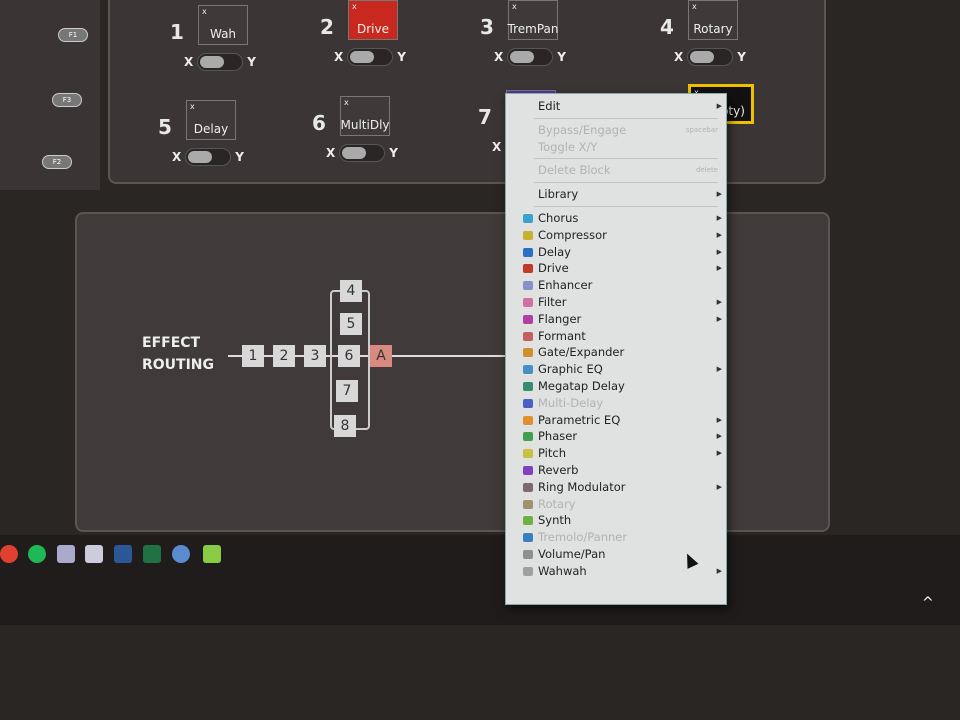 This screenshot has width=960, height=720. Describe the element at coordinates (351, 324) in the screenshot. I see `route-block-5: 5` at that location.